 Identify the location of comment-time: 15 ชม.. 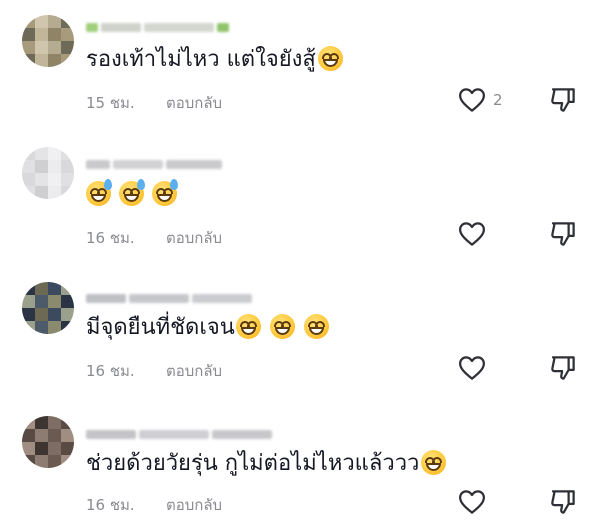
(110, 103).